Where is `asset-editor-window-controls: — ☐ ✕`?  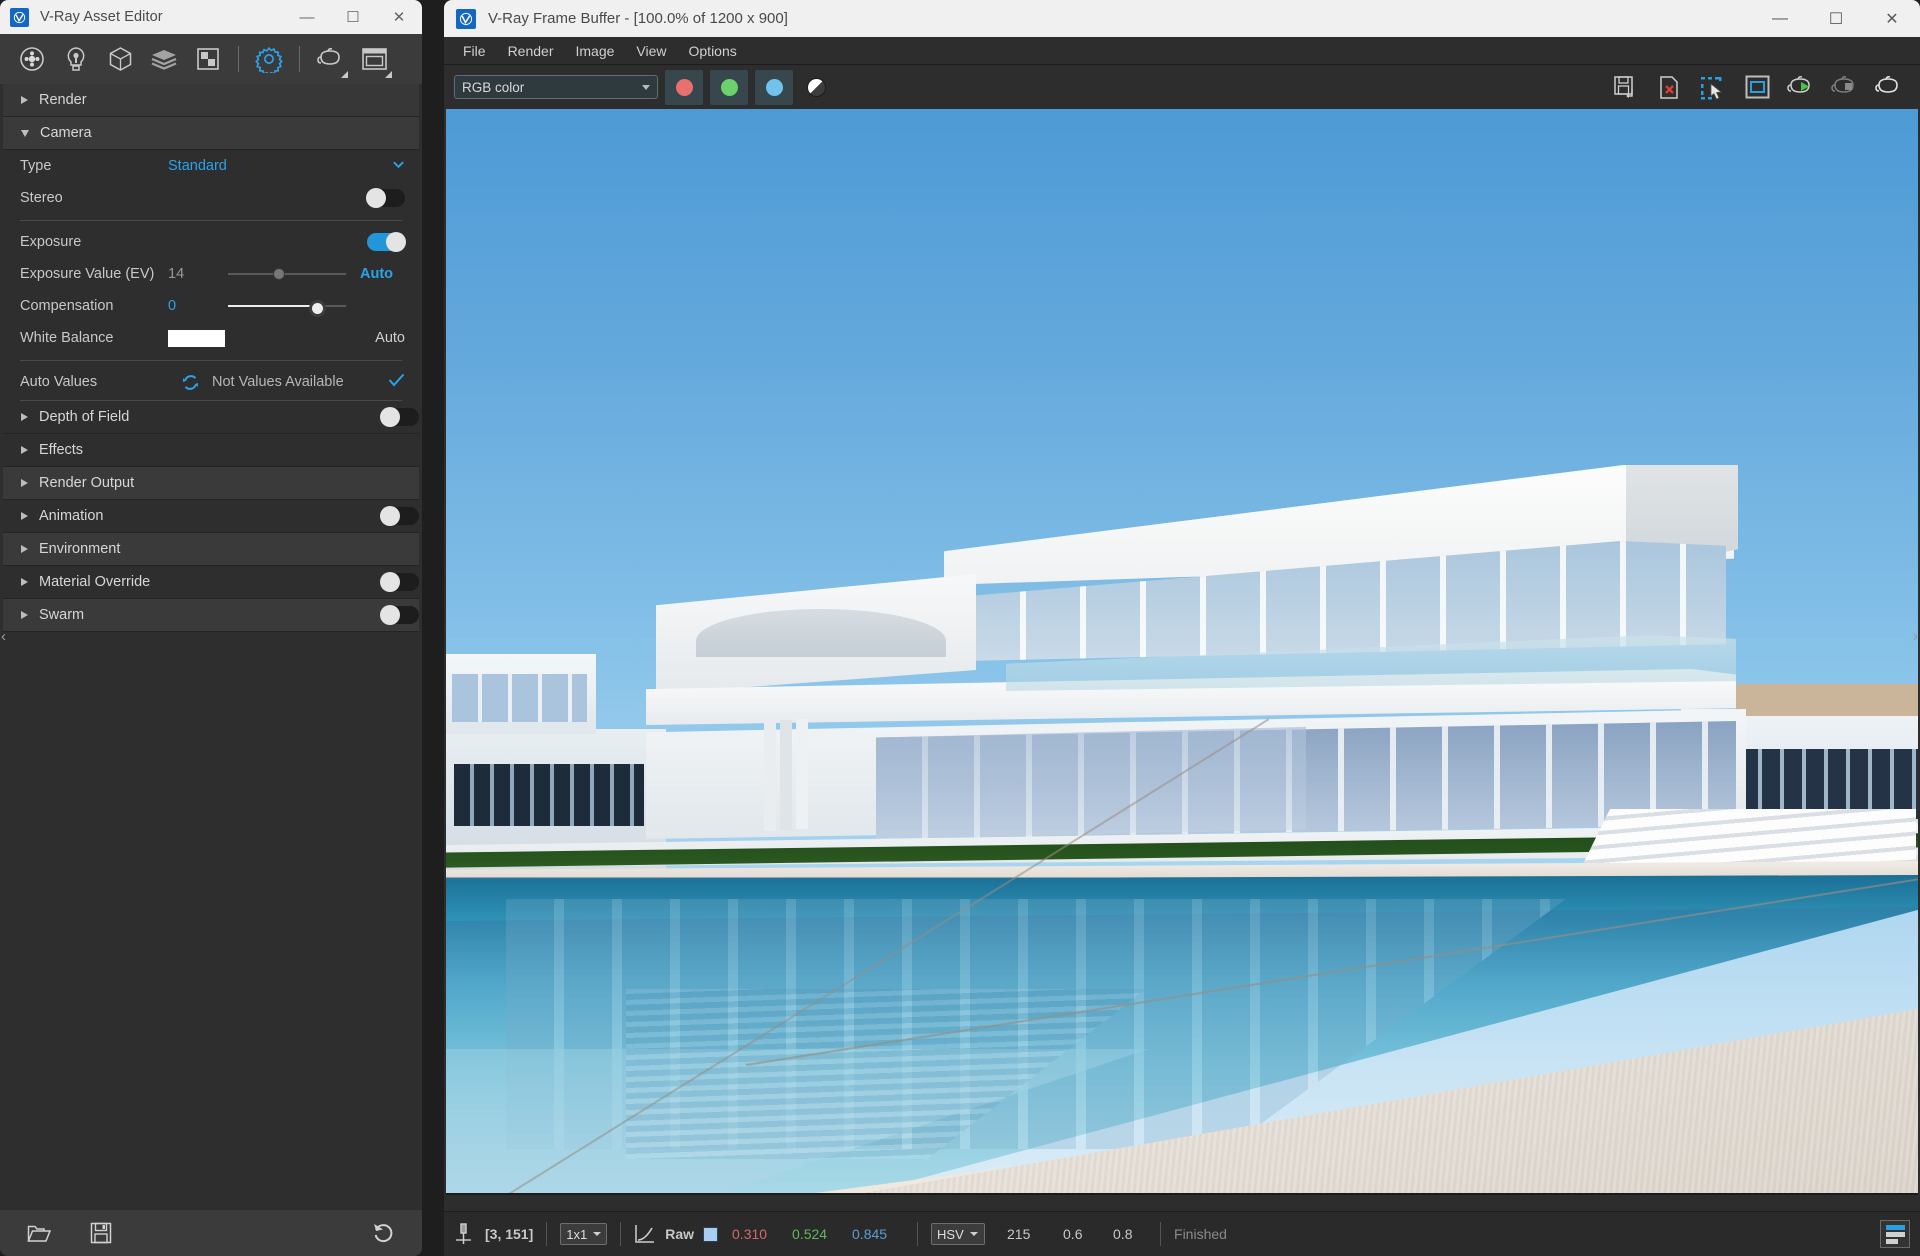
asset-editor-window-controls: — ☐ ✕ is located at coordinates (353, 17).